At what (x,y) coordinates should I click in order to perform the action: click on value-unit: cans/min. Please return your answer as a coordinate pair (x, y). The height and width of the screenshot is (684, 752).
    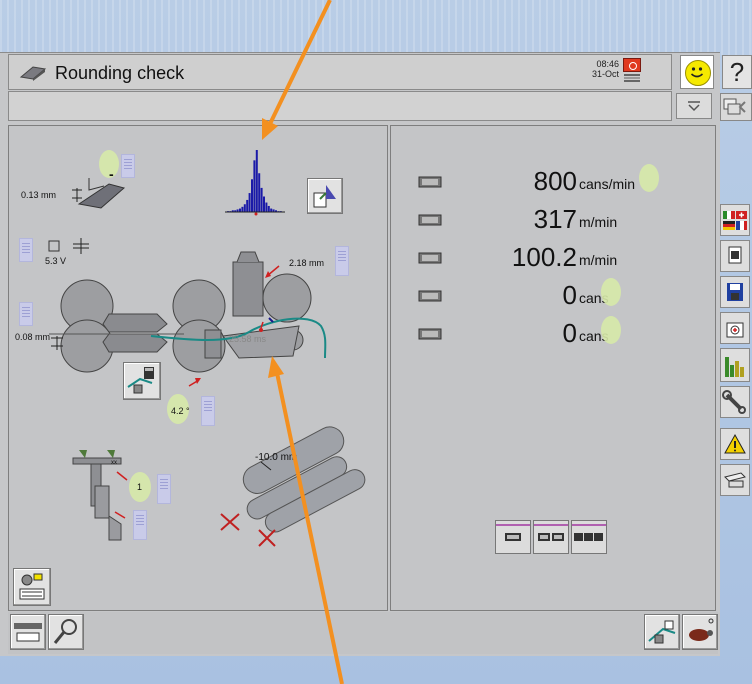
    Looking at the image, I should click on (607, 184).